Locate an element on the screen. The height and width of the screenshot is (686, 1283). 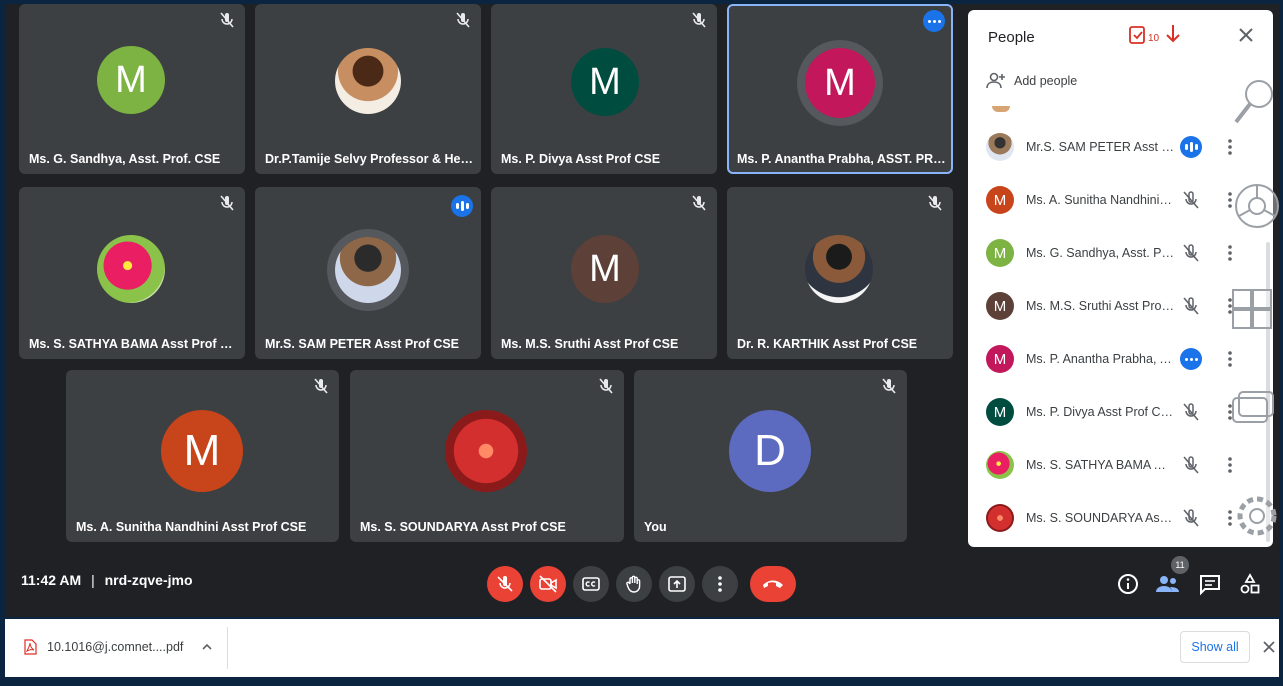
panel-title: People is located at coordinates (1011, 37).